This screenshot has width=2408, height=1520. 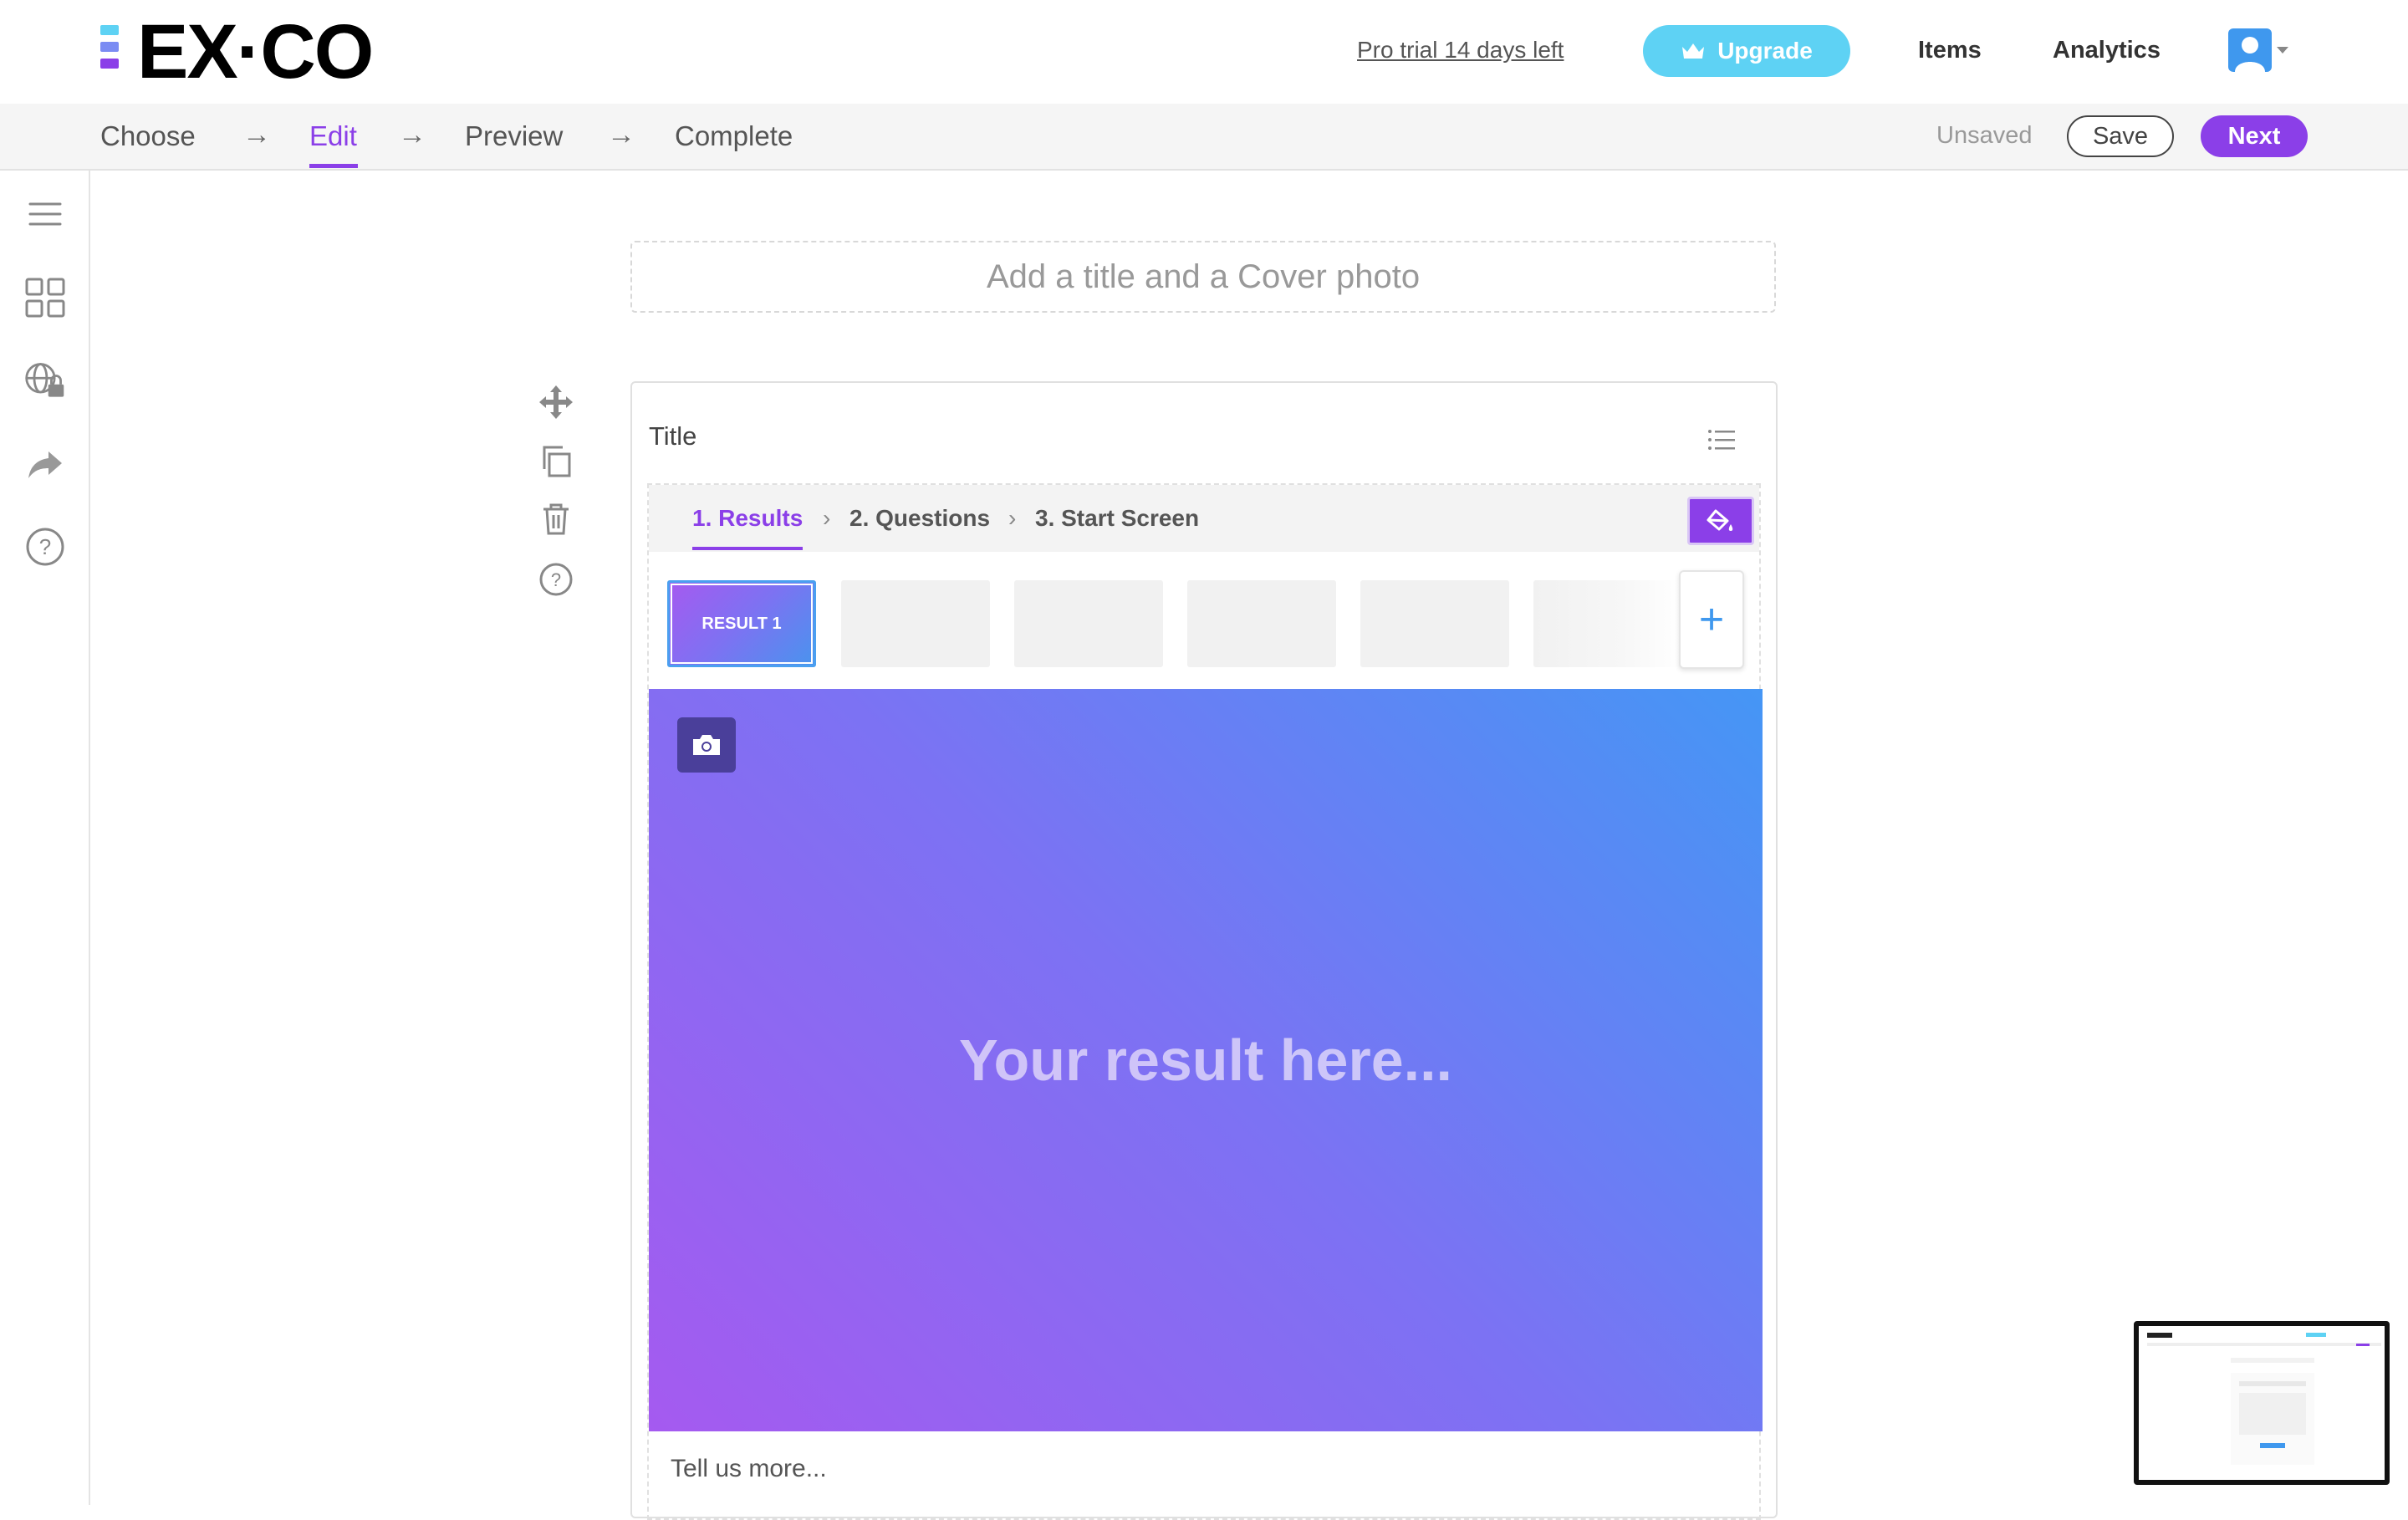 What do you see at coordinates (556, 461) in the screenshot?
I see `duplicate-icon` at bounding box center [556, 461].